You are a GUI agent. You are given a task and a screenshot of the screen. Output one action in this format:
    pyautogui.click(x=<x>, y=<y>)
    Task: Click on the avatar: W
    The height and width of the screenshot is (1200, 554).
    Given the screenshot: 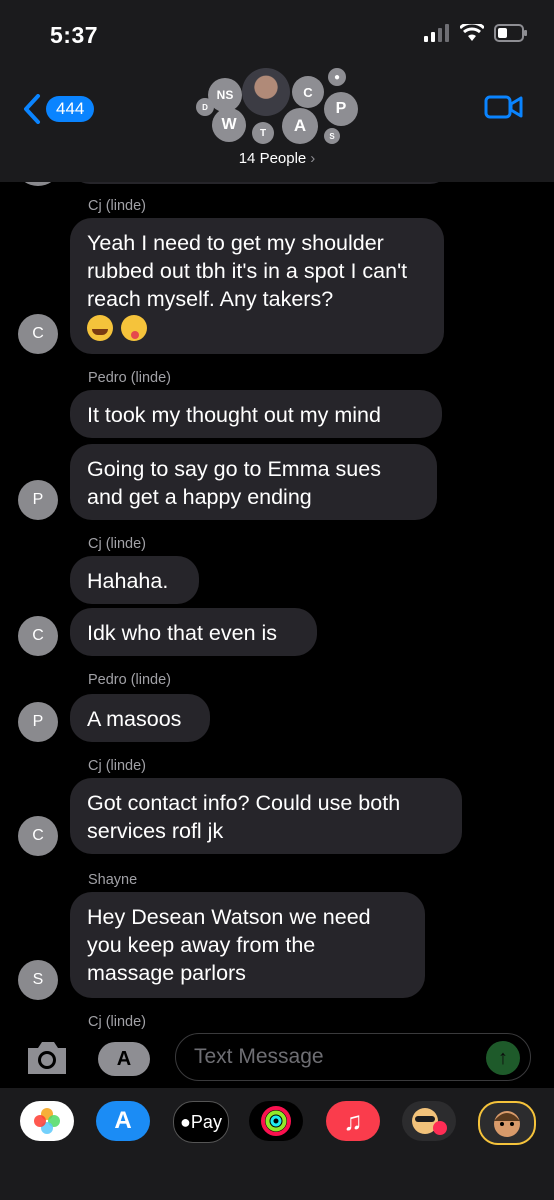 What is the action you would take?
    pyautogui.click(x=229, y=125)
    